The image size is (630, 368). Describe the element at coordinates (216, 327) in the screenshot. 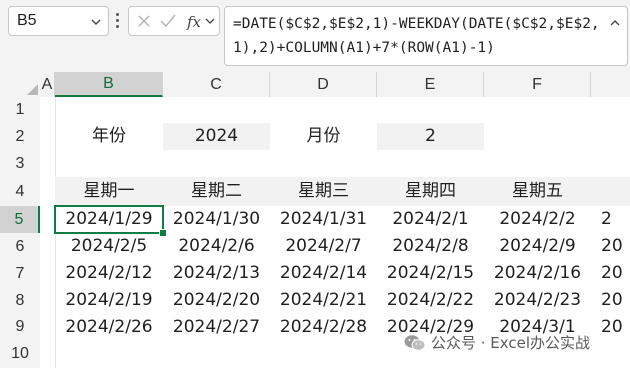

I see `date-cell: 2024/2/27` at that location.